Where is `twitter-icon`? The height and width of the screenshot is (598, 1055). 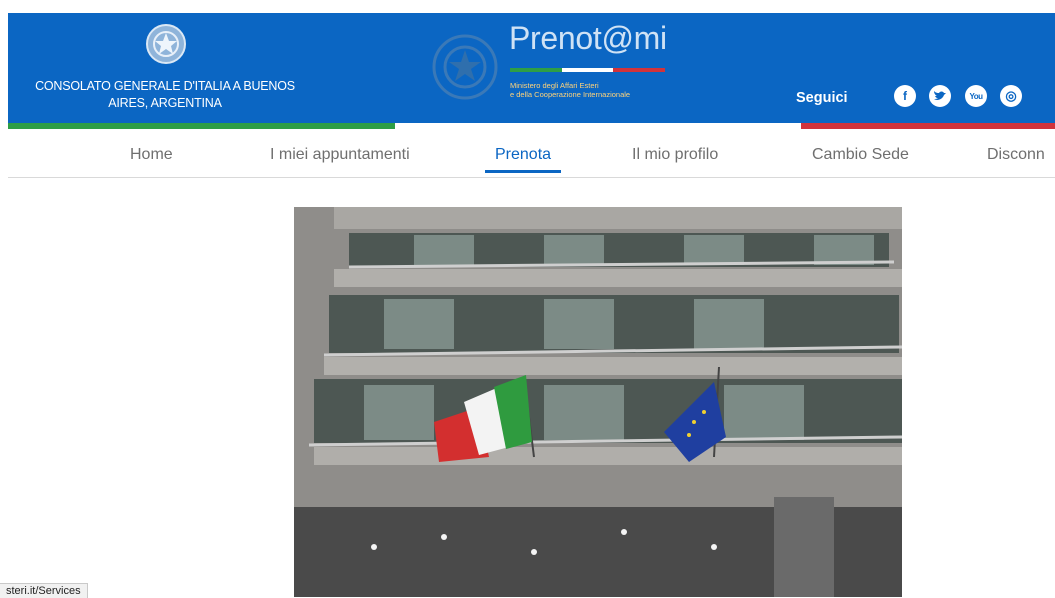
twitter-icon is located at coordinates (940, 96).